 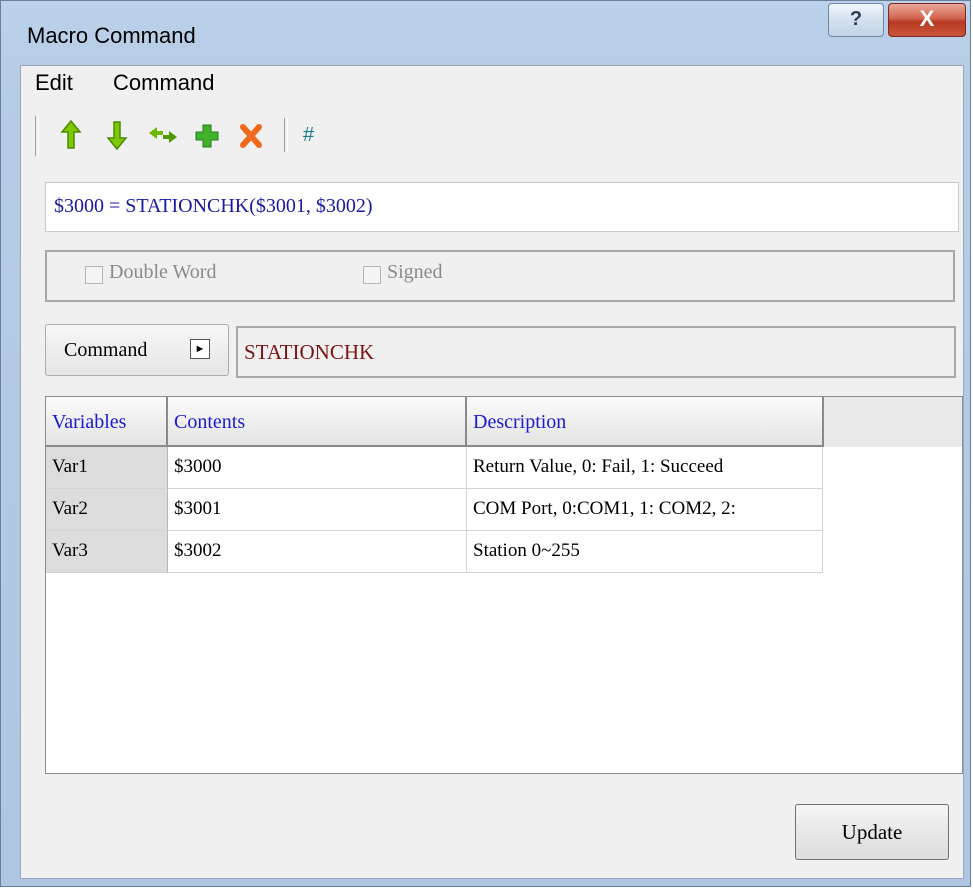 What do you see at coordinates (37, 136) in the screenshot?
I see `toolbar-grip` at bounding box center [37, 136].